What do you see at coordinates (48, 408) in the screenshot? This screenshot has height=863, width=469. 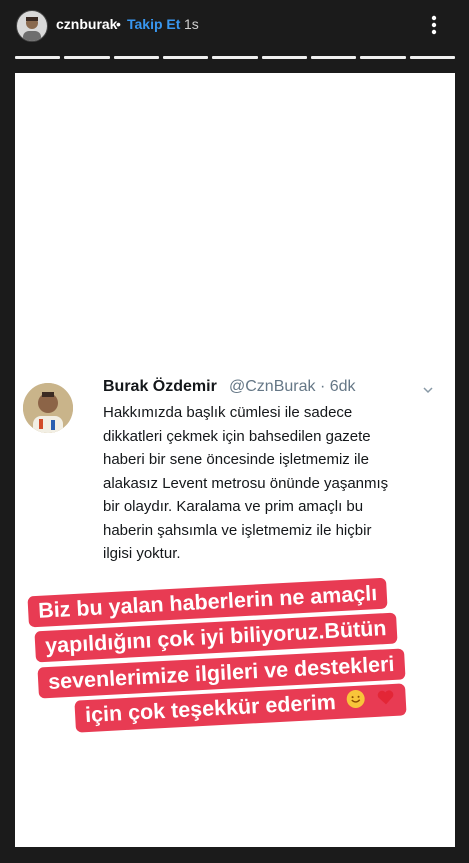 I see `tweet-author-avatar` at bounding box center [48, 408].